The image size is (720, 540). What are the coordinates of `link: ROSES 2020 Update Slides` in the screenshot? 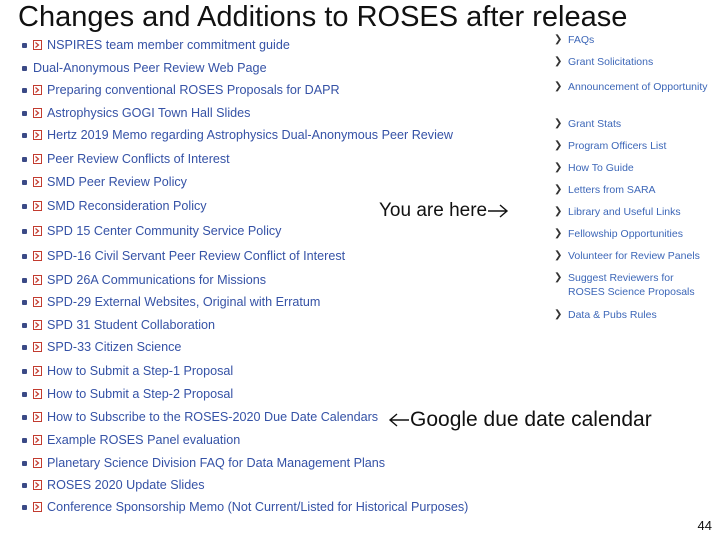 It's located at (126, 485).